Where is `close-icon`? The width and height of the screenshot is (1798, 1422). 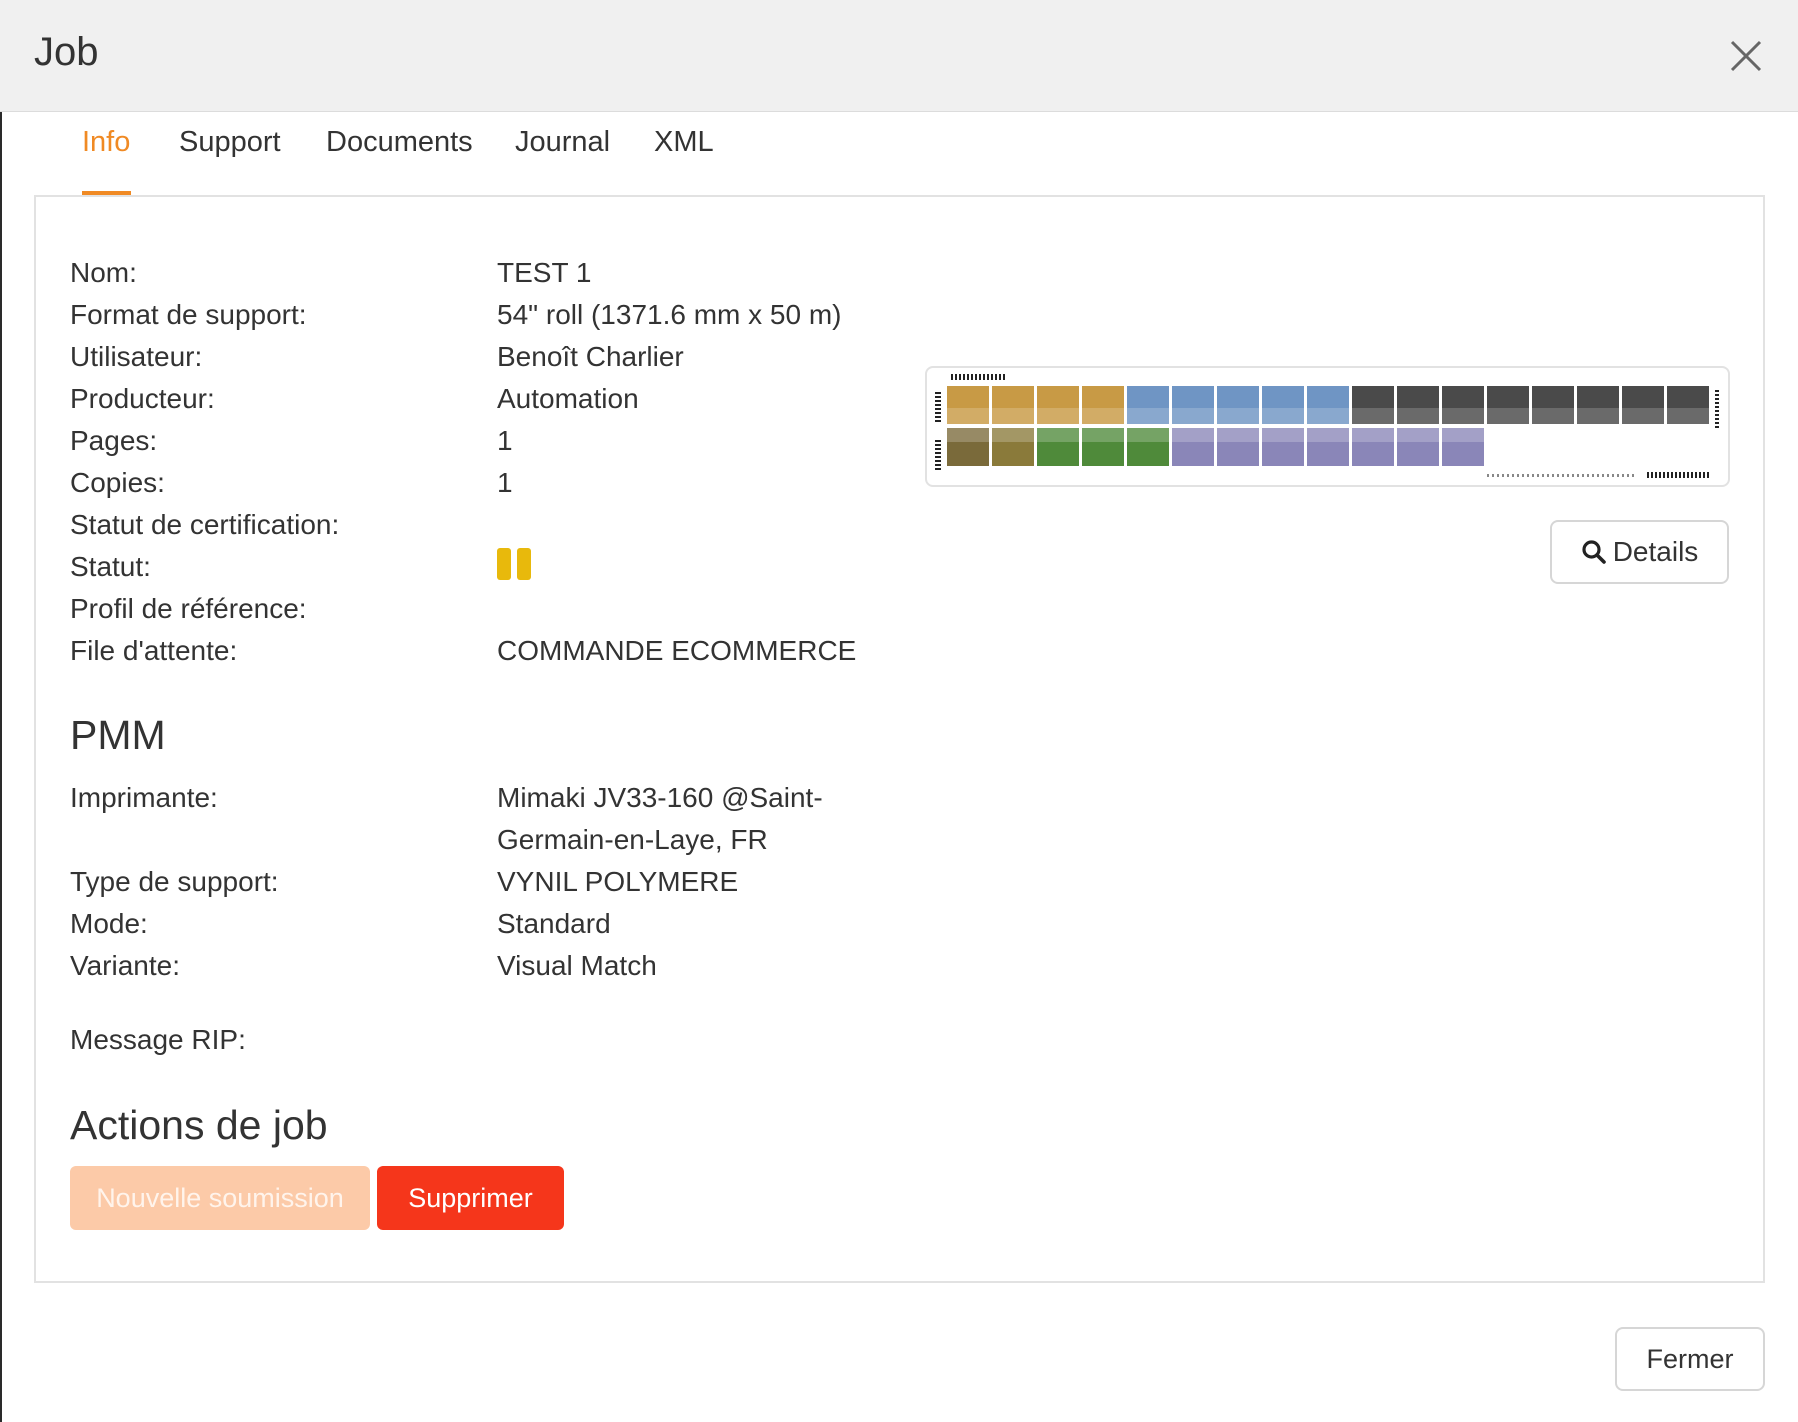
close-icon is located at coordinates (1746, 56).